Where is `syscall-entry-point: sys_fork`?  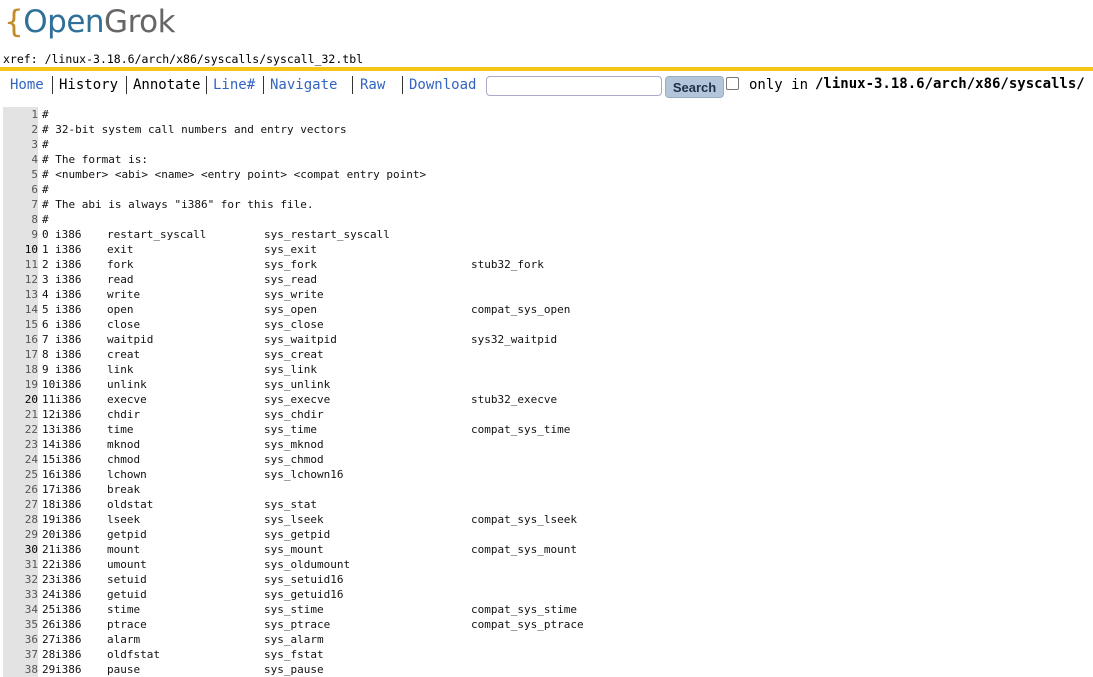
syscall-entry-point: sys_fork is located at coordinates (290, 264).